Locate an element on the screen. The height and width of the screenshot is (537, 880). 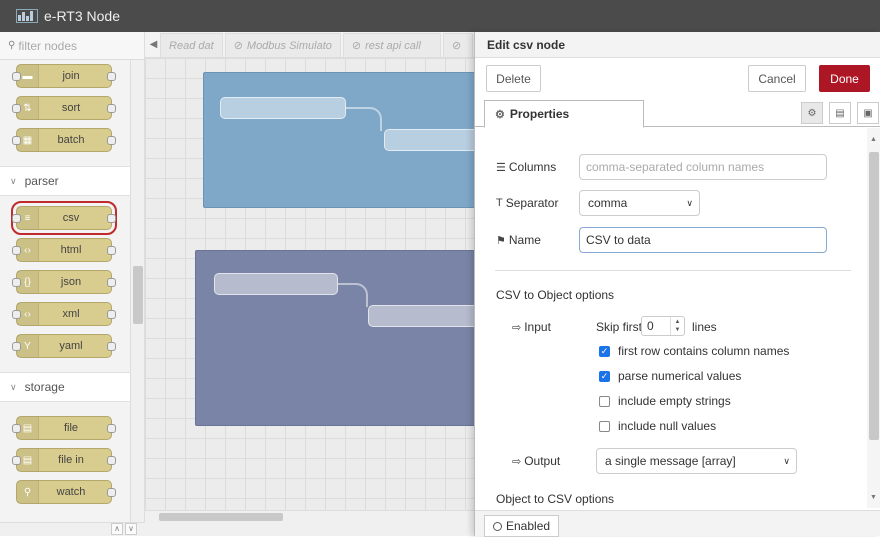
first-row-checkbox: ✓ first row contains column names is located at coordinates (694, 351).